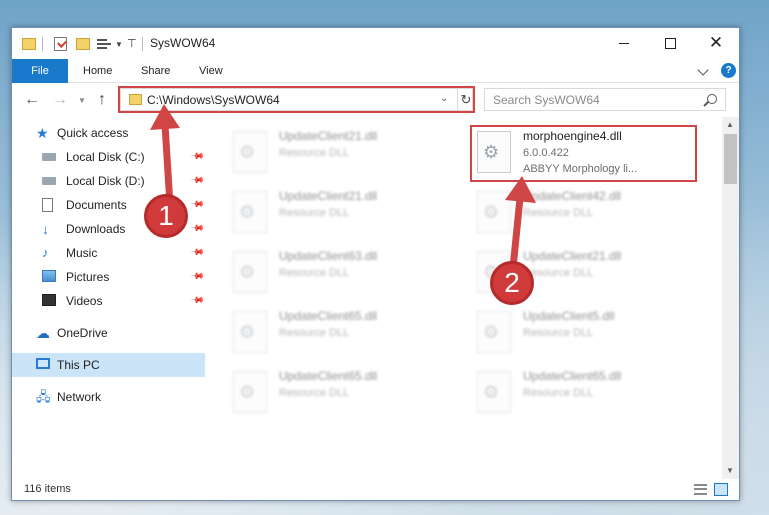  Describe the element at coordinates (512, 283) in the screenshot. I see `step-2-badge: 2` at that location.